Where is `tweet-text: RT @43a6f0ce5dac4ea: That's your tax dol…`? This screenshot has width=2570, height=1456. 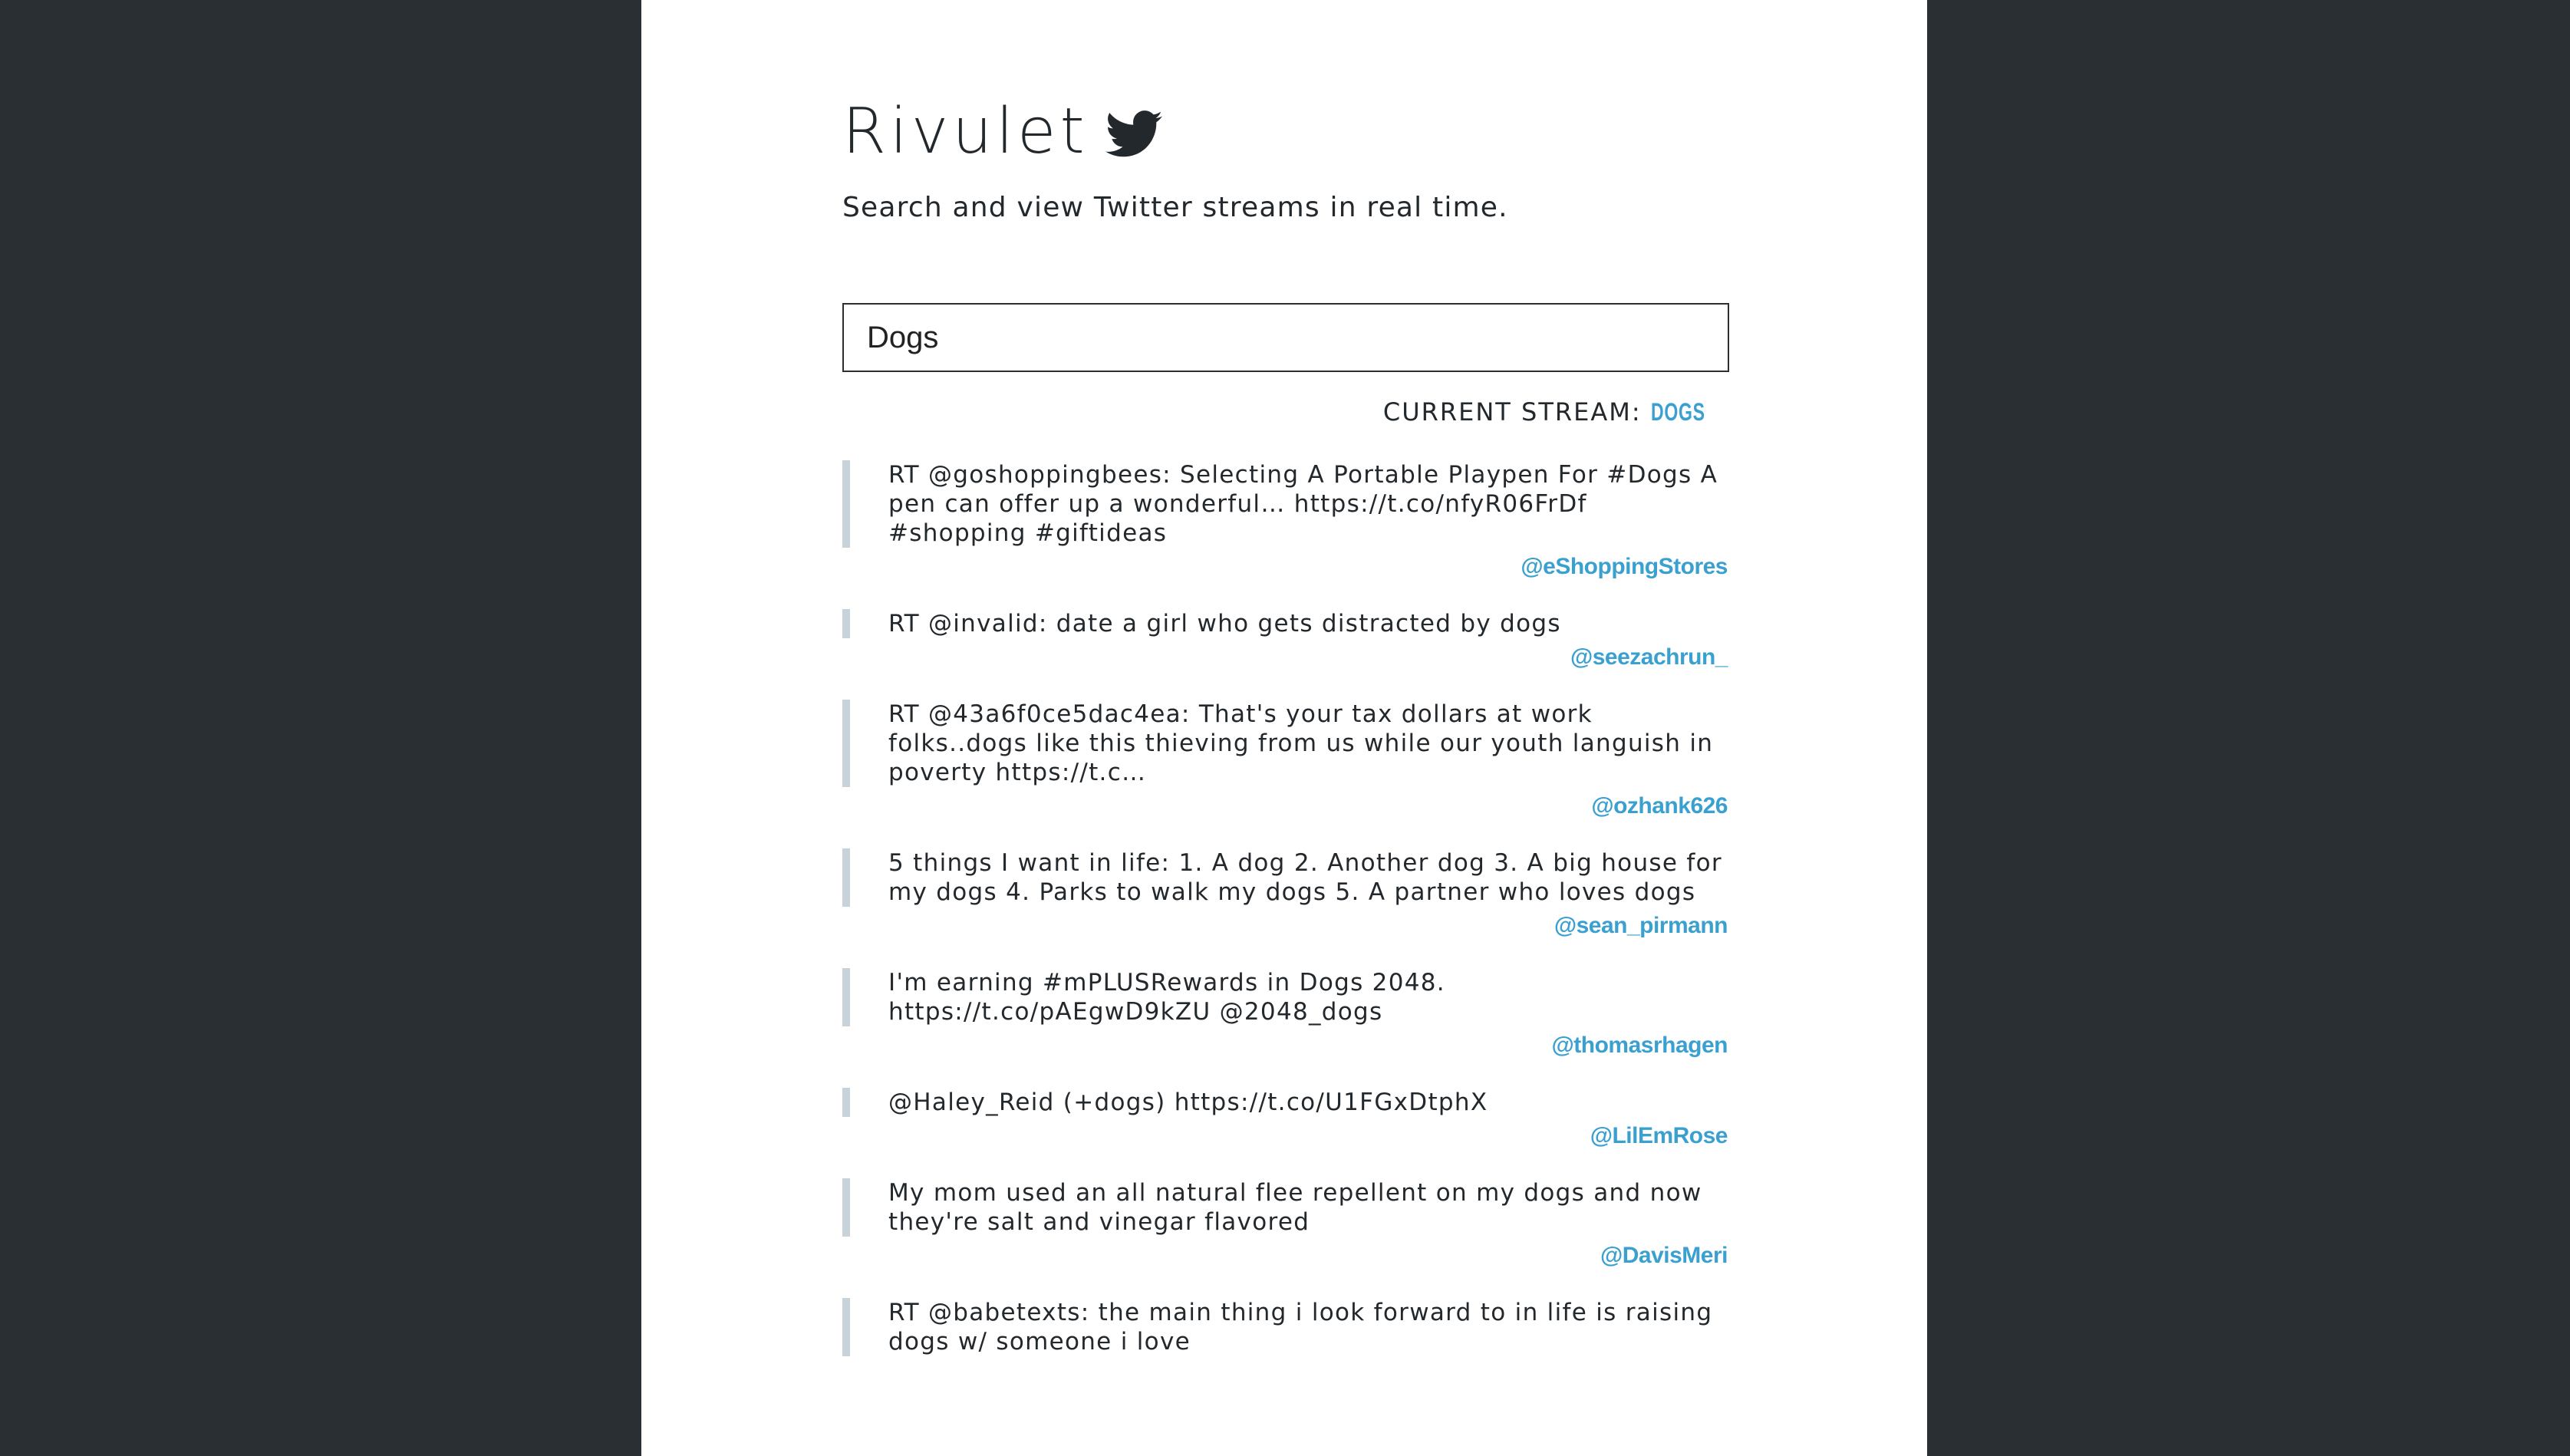 tweet-text: RT @43a6f0ce5dac4ea: That's your tax dol… is located at coordinates (1286, 743).